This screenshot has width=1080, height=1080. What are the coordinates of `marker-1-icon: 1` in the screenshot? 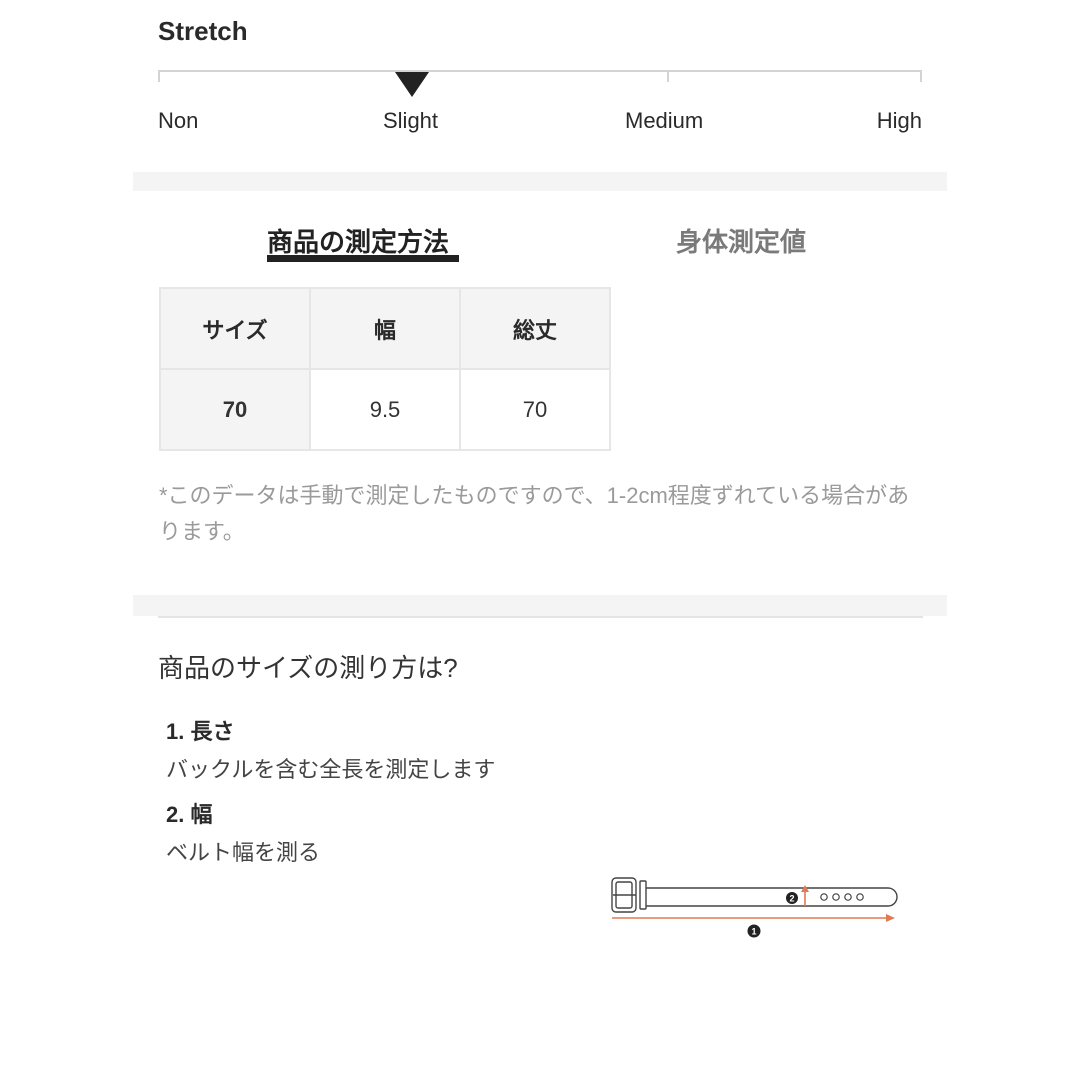 It's located at (754, 931).